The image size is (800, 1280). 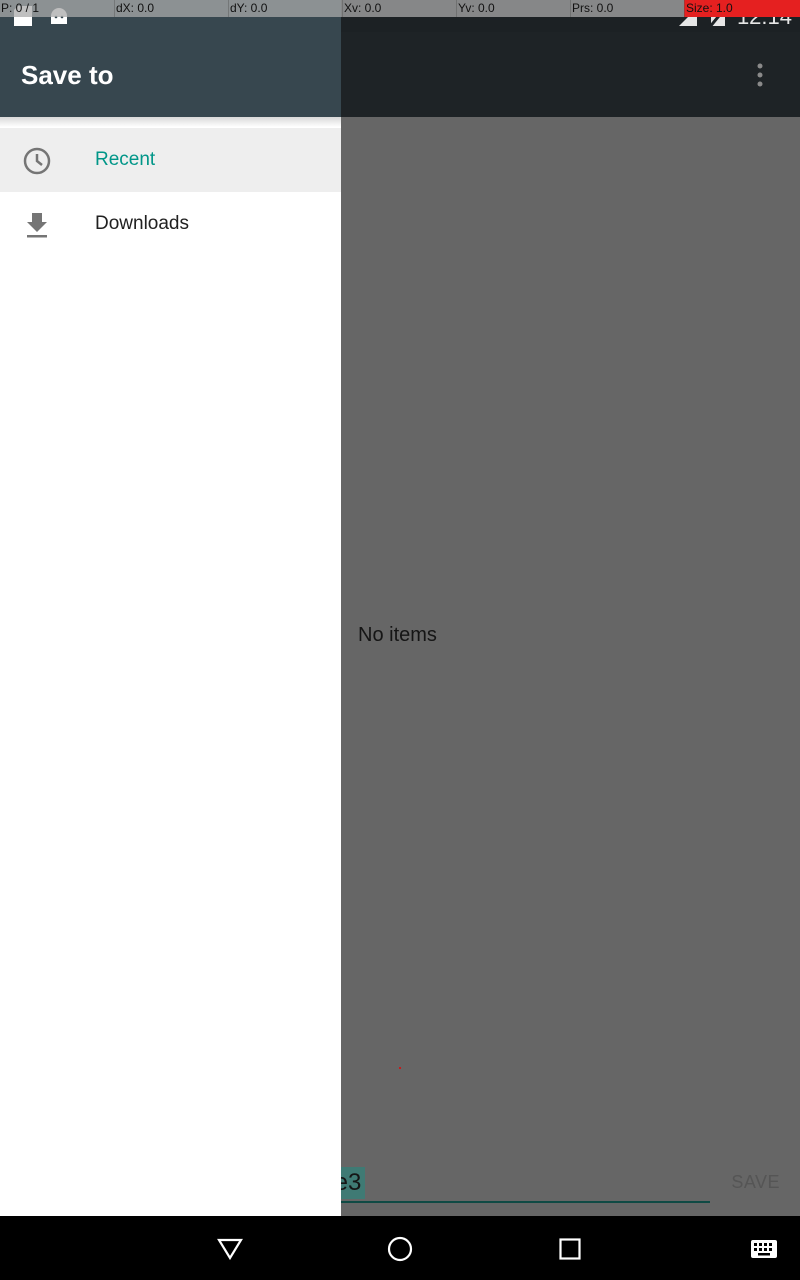 What do you see at coordinates (755, 1182) in the screenshot?
I see `save-button: SAVE` at bounding box center [755, 1182].